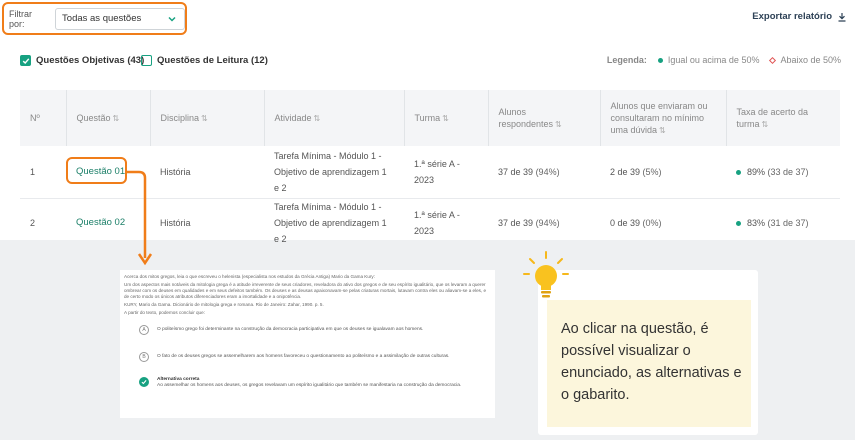 The height and width of the screenshot is (440, 855). What do you see at coordinates (546, 274) in the screenshot?
I see `lightbulb-icon` at bounding box center [546, 274].